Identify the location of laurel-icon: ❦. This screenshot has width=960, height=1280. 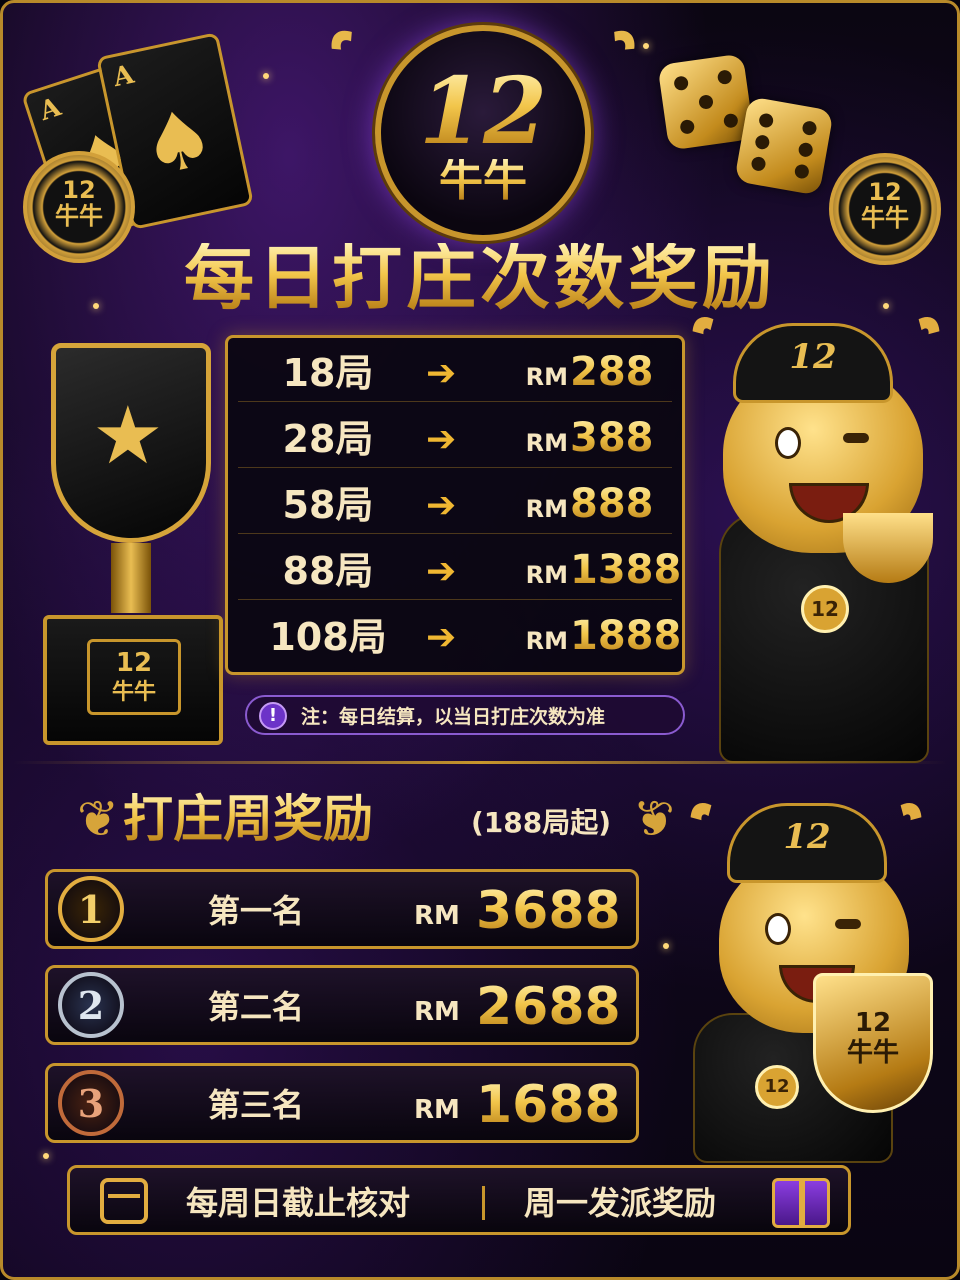
(98, 819).